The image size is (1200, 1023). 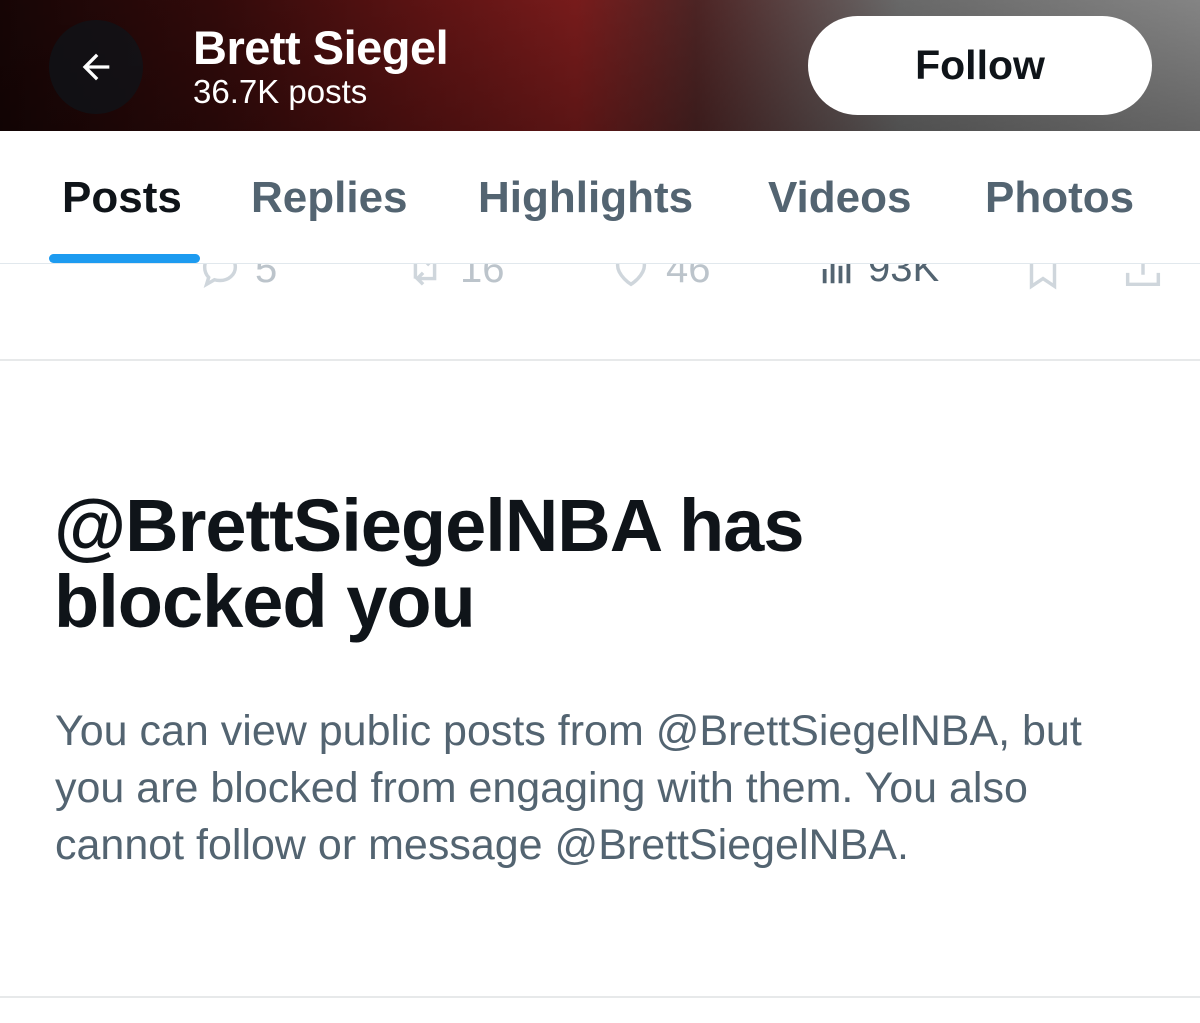 What do you see at coordinates (429, 563) in the screenshot?
I see `blocked-title: @BrettSiegelNBA has blocked you` at bounding box center [429, 563].